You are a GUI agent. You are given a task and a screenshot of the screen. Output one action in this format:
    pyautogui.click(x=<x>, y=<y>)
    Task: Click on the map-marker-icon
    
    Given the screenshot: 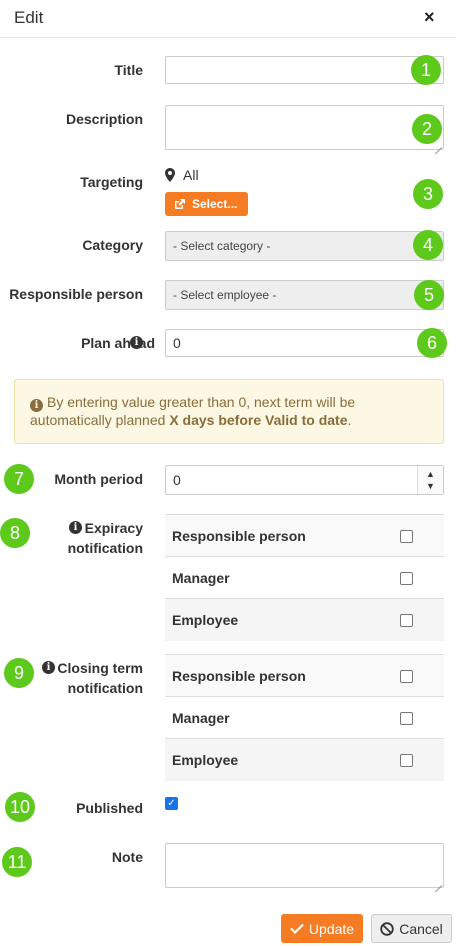 What is the action you would take?
    pyautogui.click(x=170, y=175)
    